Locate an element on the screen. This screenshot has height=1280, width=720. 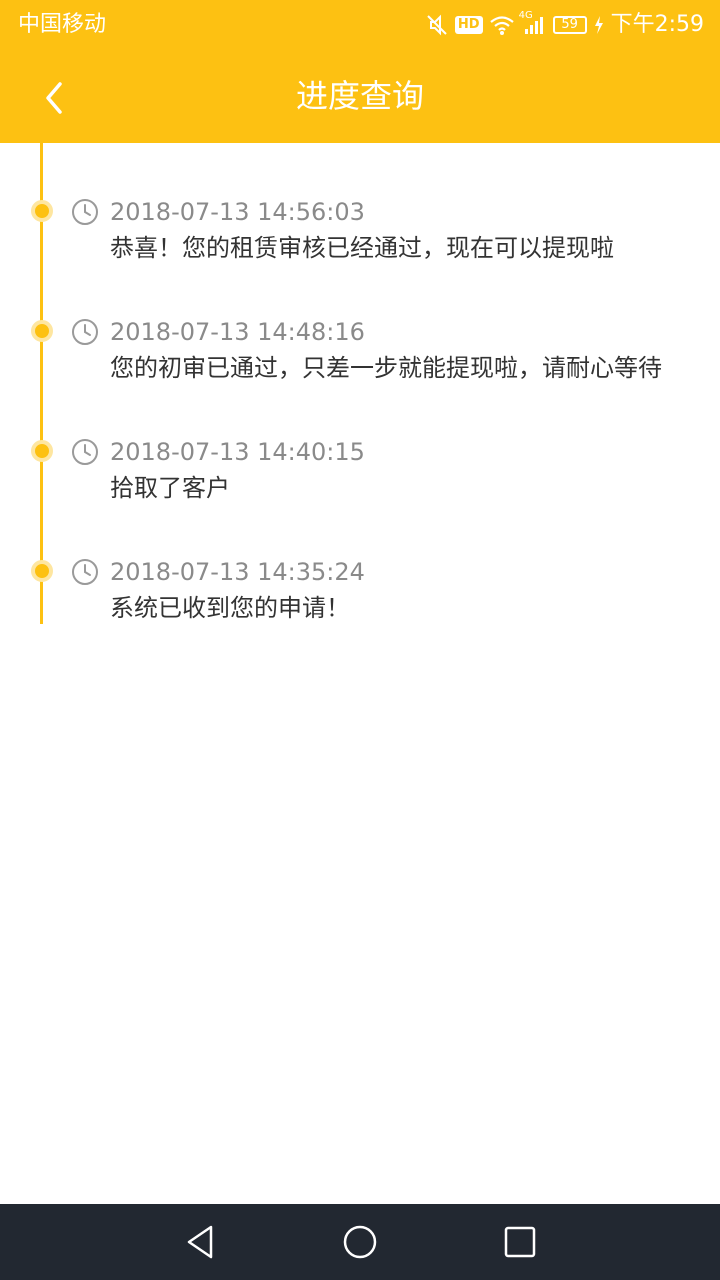
nav-recent-button is located at coordinates (520, 1242).